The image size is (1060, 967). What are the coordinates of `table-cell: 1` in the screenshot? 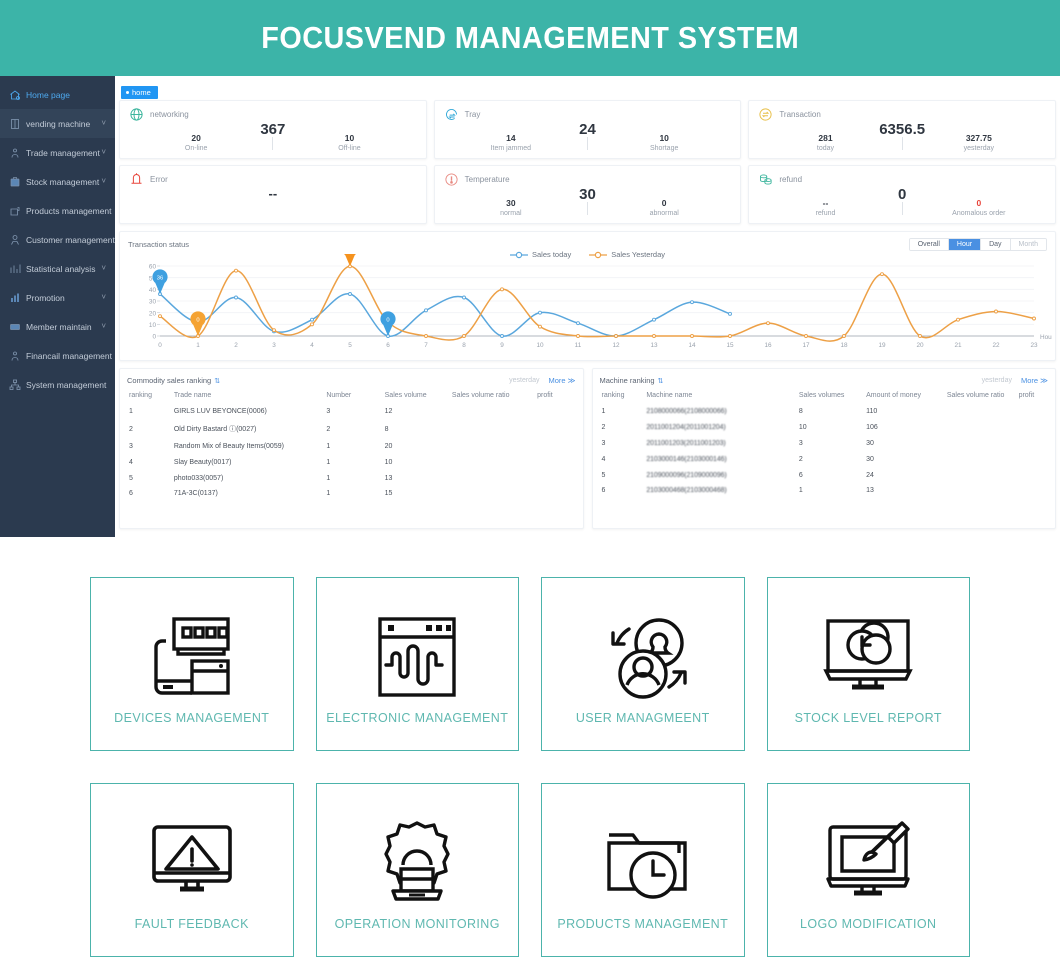 It's located at (603, 412).